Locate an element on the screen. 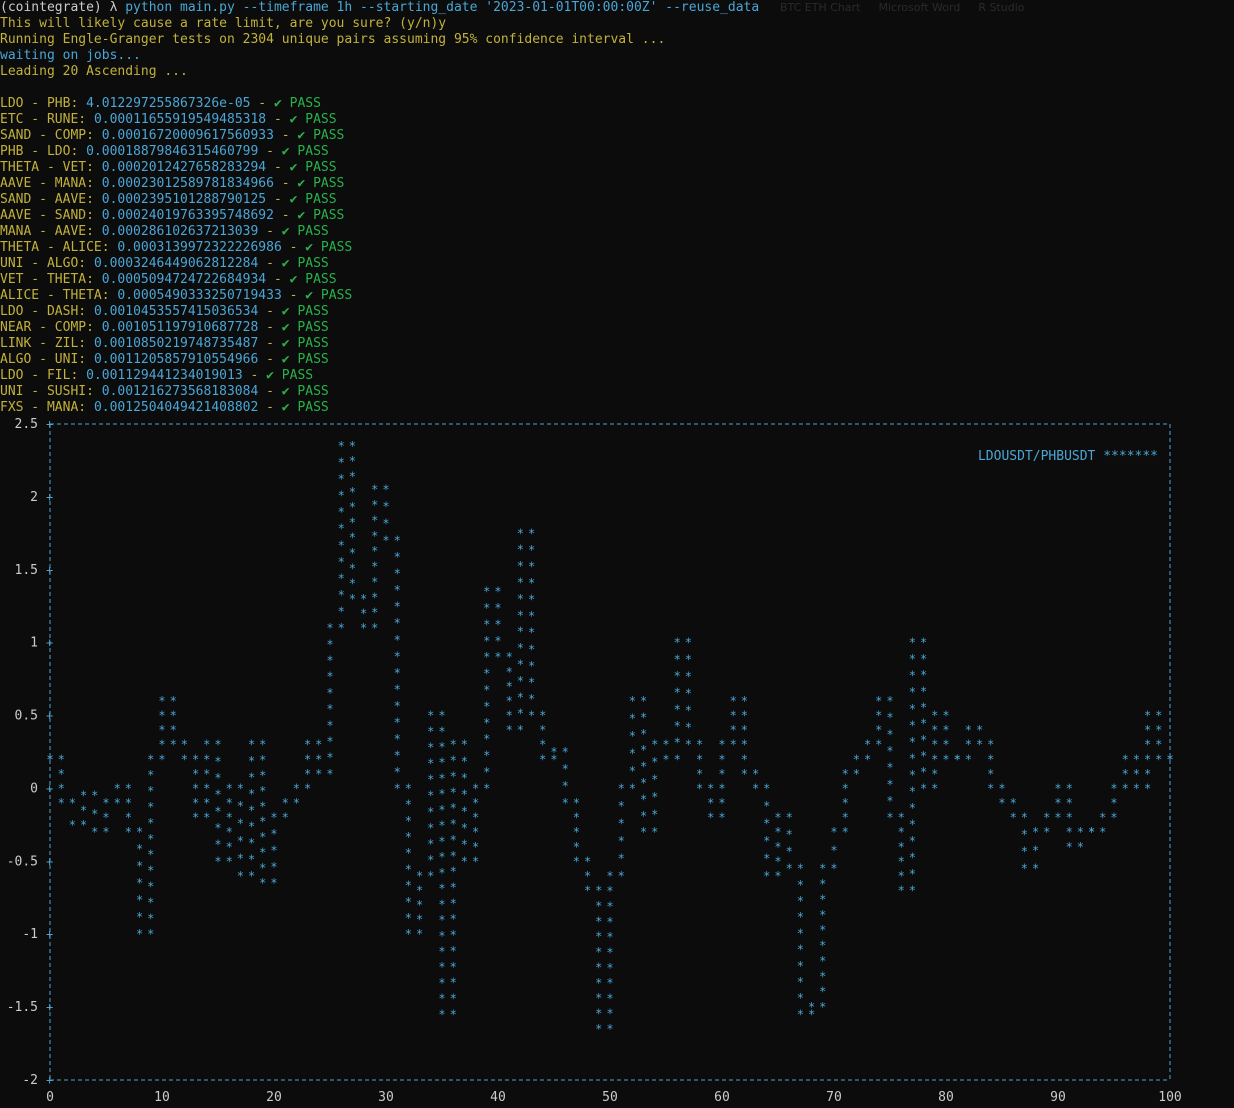 This screenshot has width=1234, height=1108. result-pvalue: 0.0011205857910554966 is located at coordinates (176, 359).